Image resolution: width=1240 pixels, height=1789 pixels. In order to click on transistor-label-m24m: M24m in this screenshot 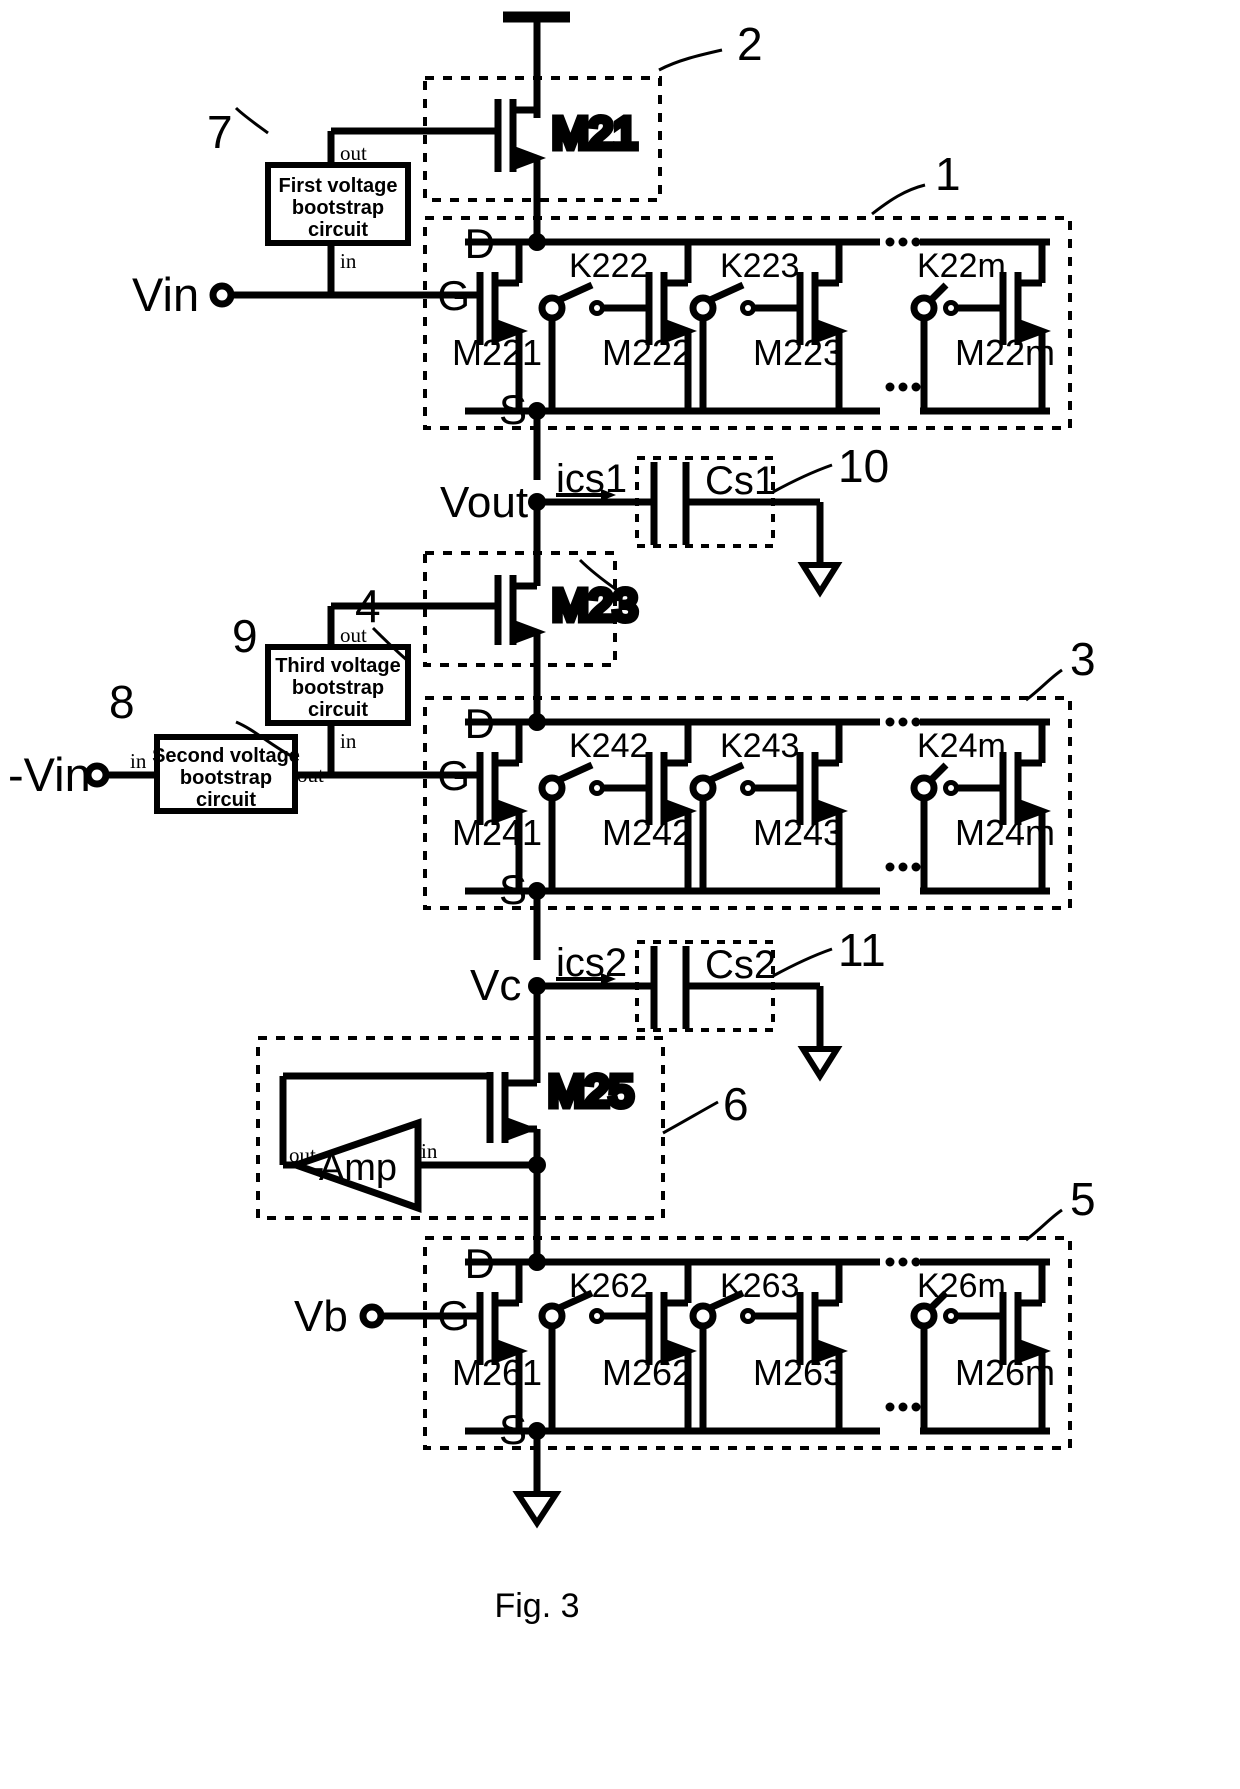, I will do `click(1005, 832)`.